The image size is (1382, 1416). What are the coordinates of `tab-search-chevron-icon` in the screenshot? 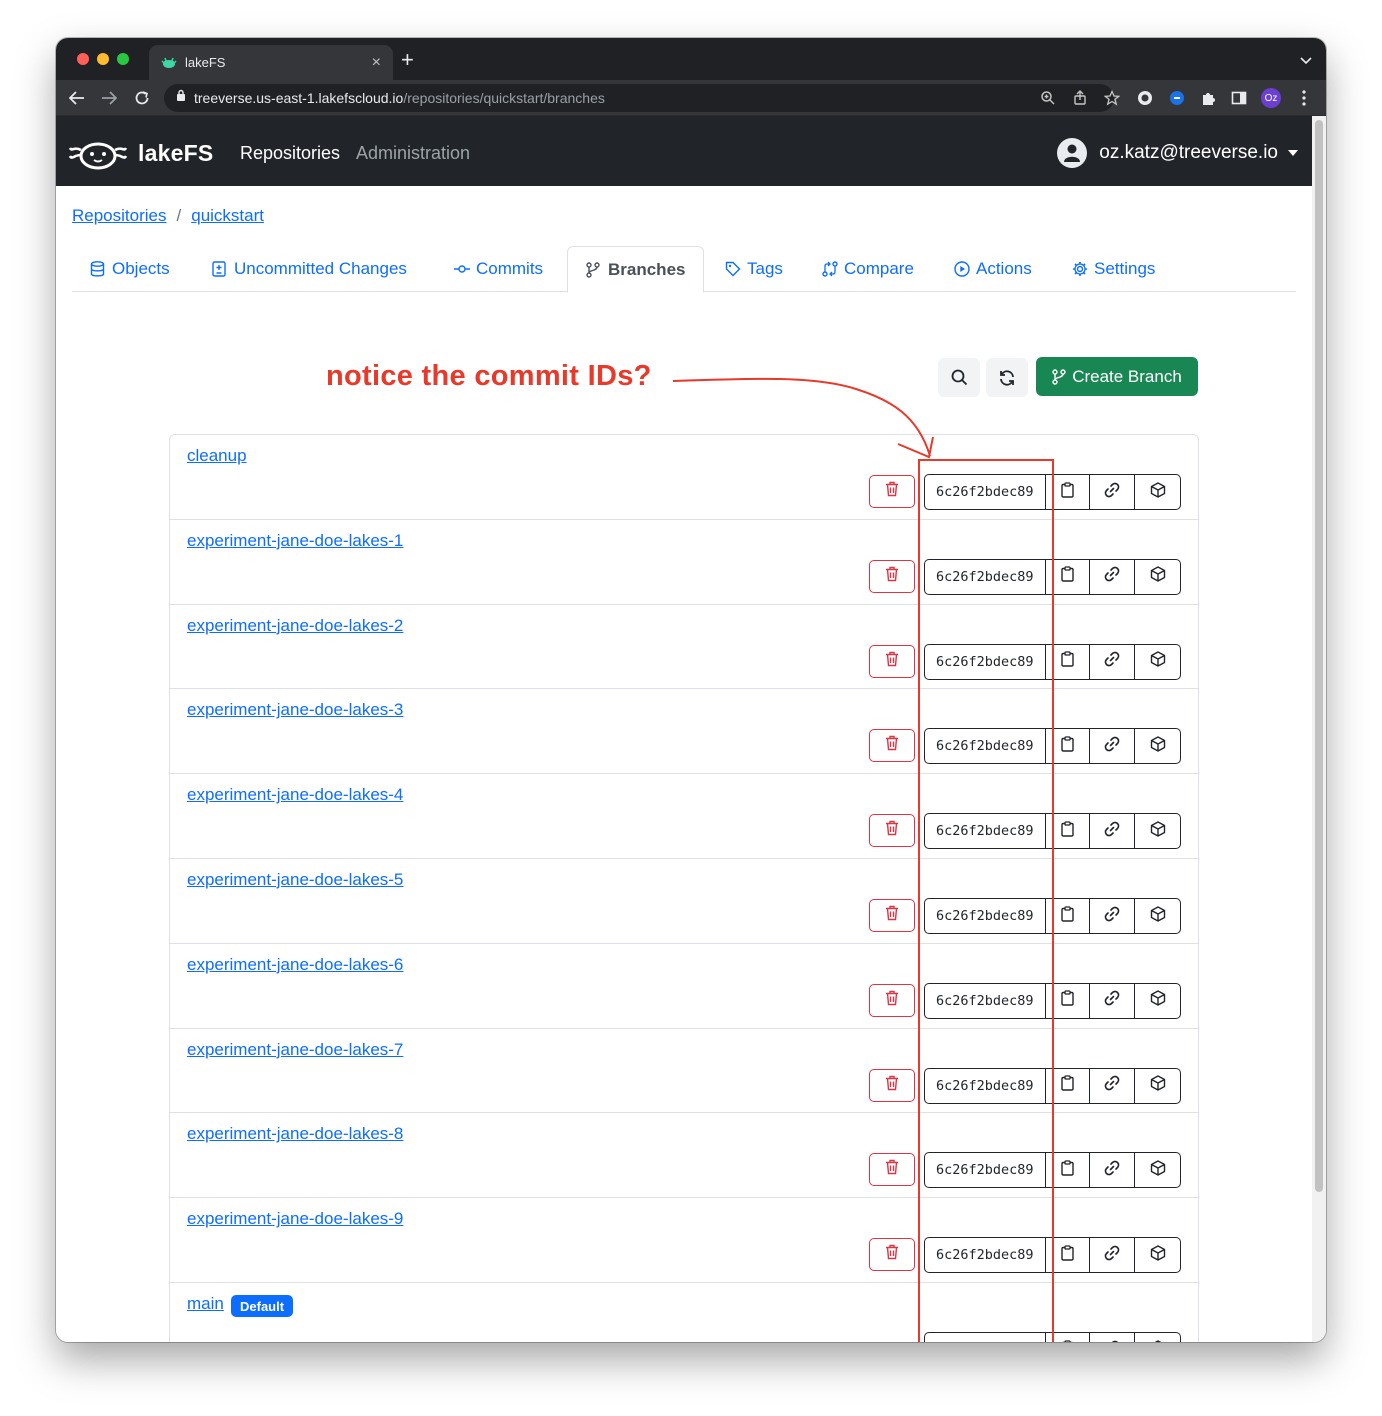 It's located at (1306, 61).